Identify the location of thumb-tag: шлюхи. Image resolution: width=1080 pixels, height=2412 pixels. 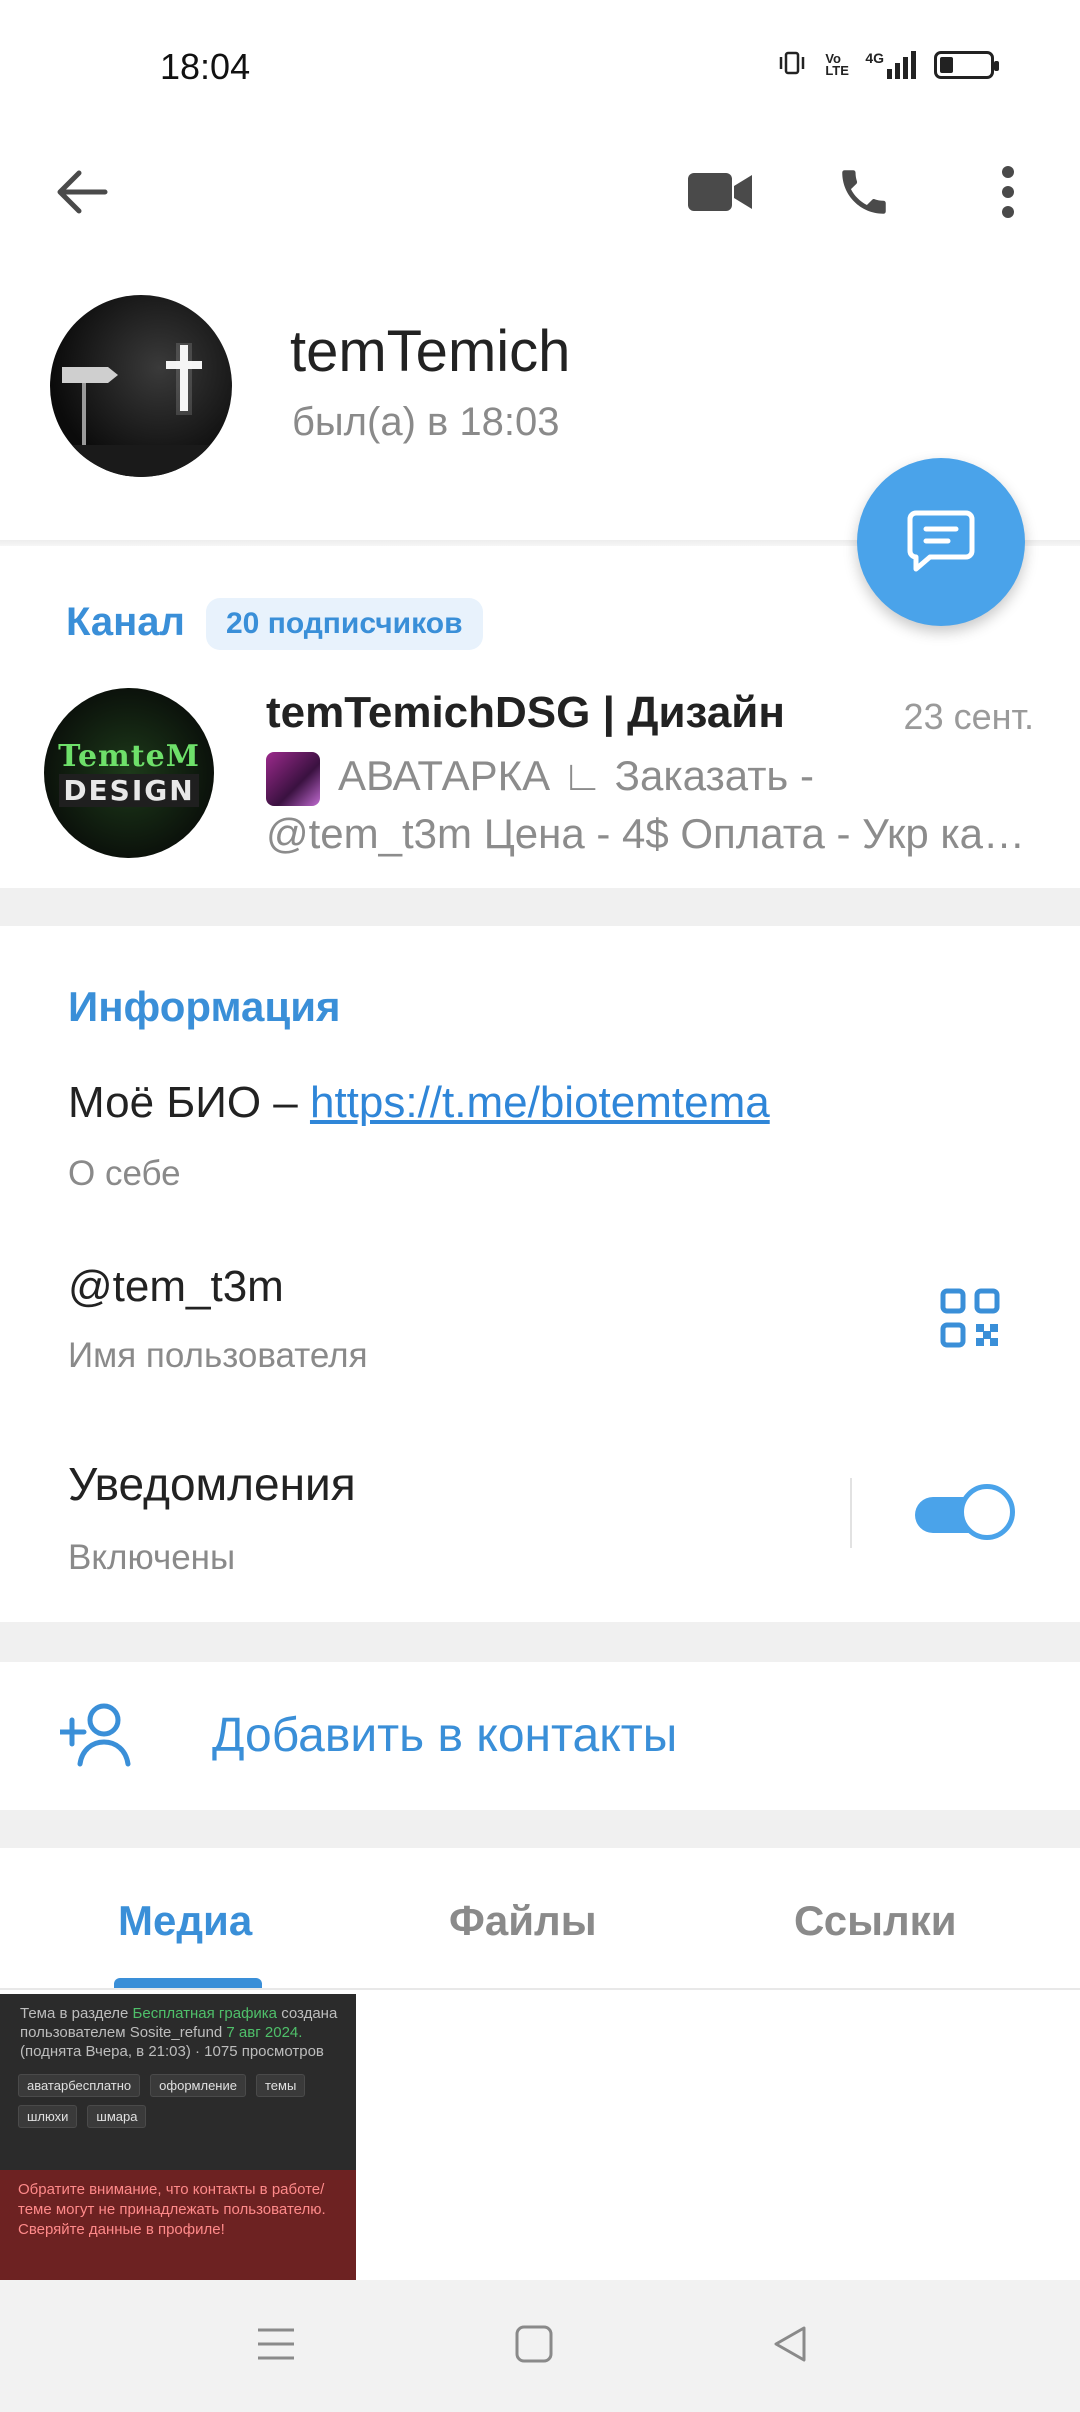
(48, 2116).